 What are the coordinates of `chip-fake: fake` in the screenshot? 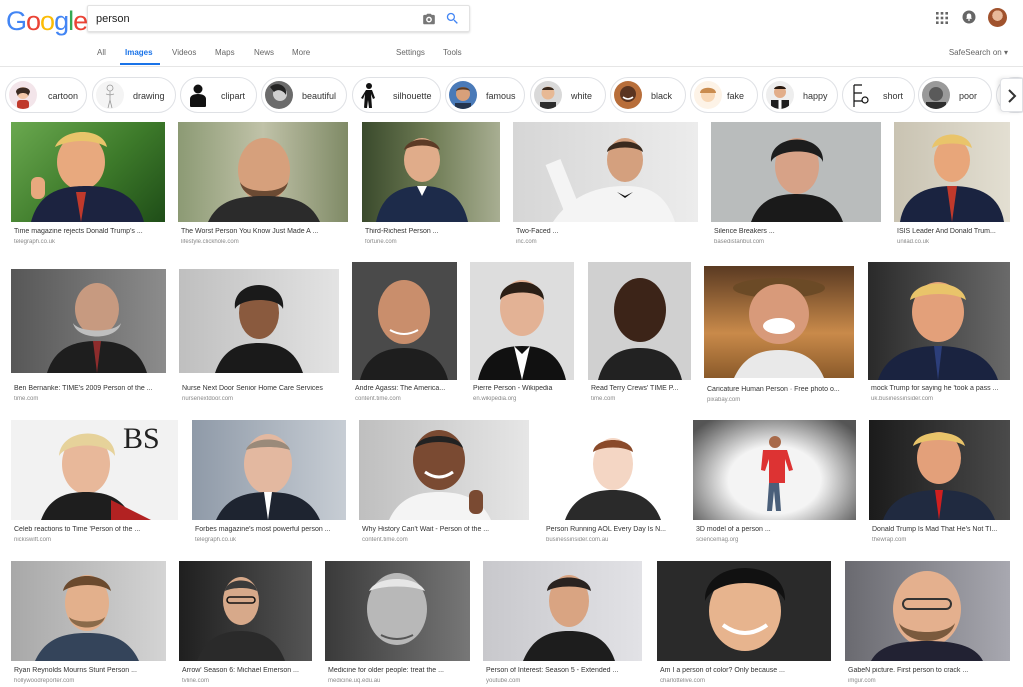 It's located at (724, 95).